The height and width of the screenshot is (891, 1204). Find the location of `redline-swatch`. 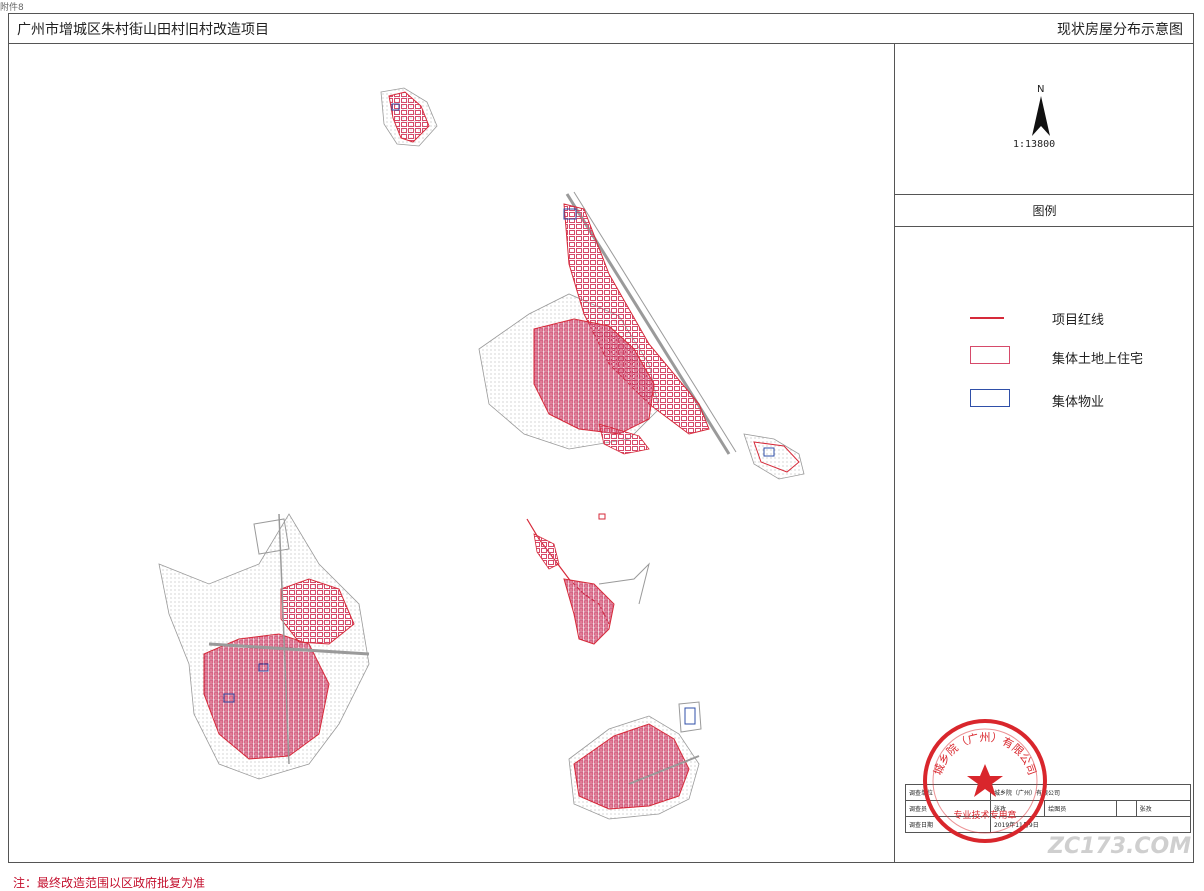

redline-swatch is located at coordinates (987, 318).